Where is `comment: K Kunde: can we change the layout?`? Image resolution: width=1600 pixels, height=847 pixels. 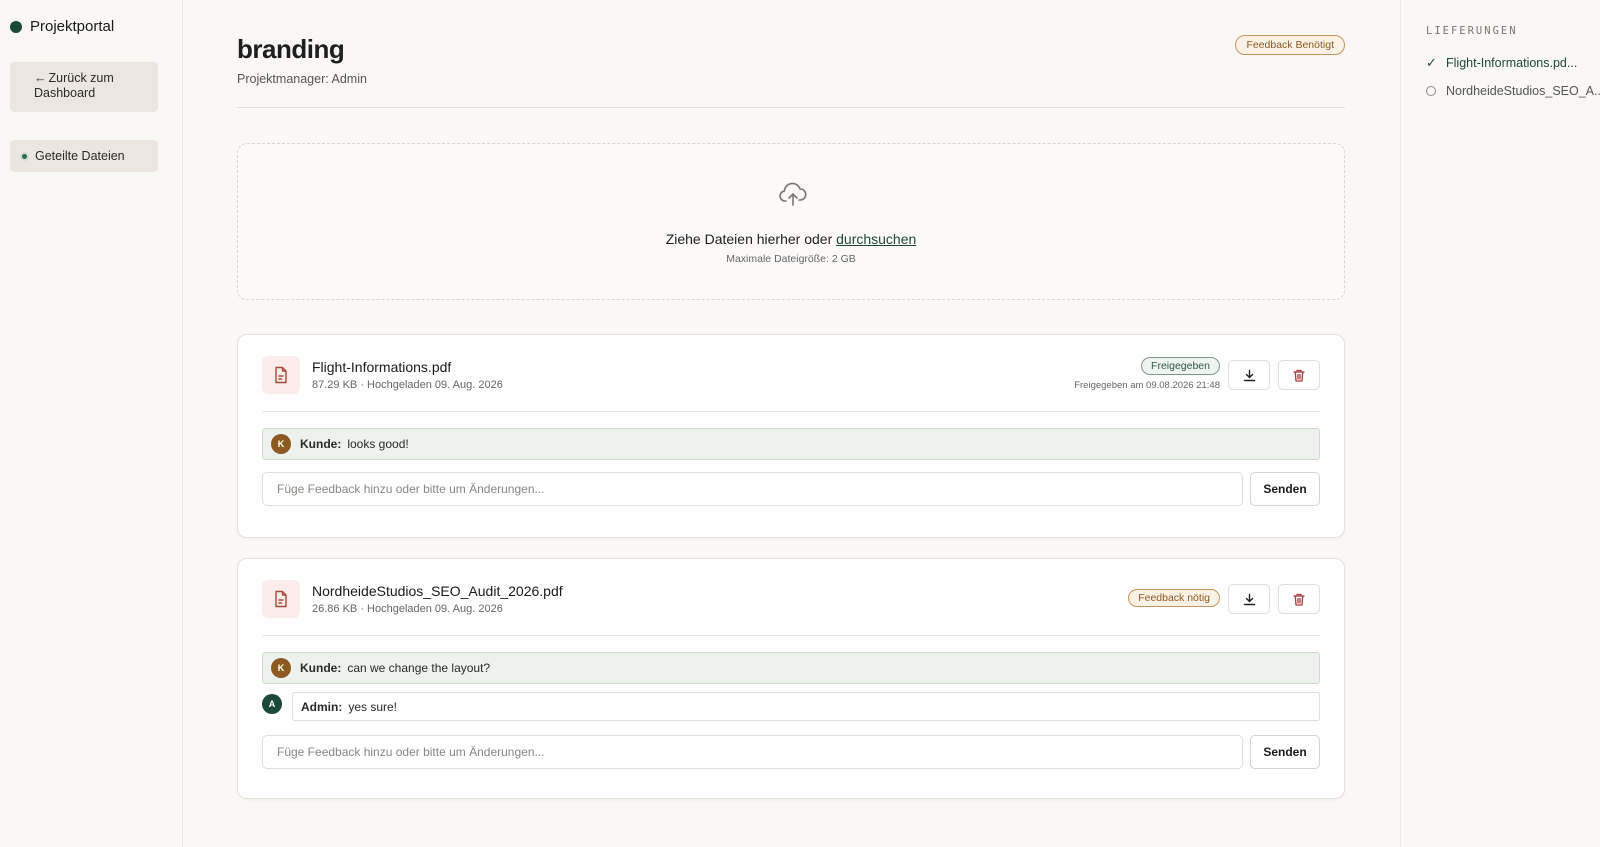 comment: K Kunde: can we change the layout? is located at coordinates (791, 668).